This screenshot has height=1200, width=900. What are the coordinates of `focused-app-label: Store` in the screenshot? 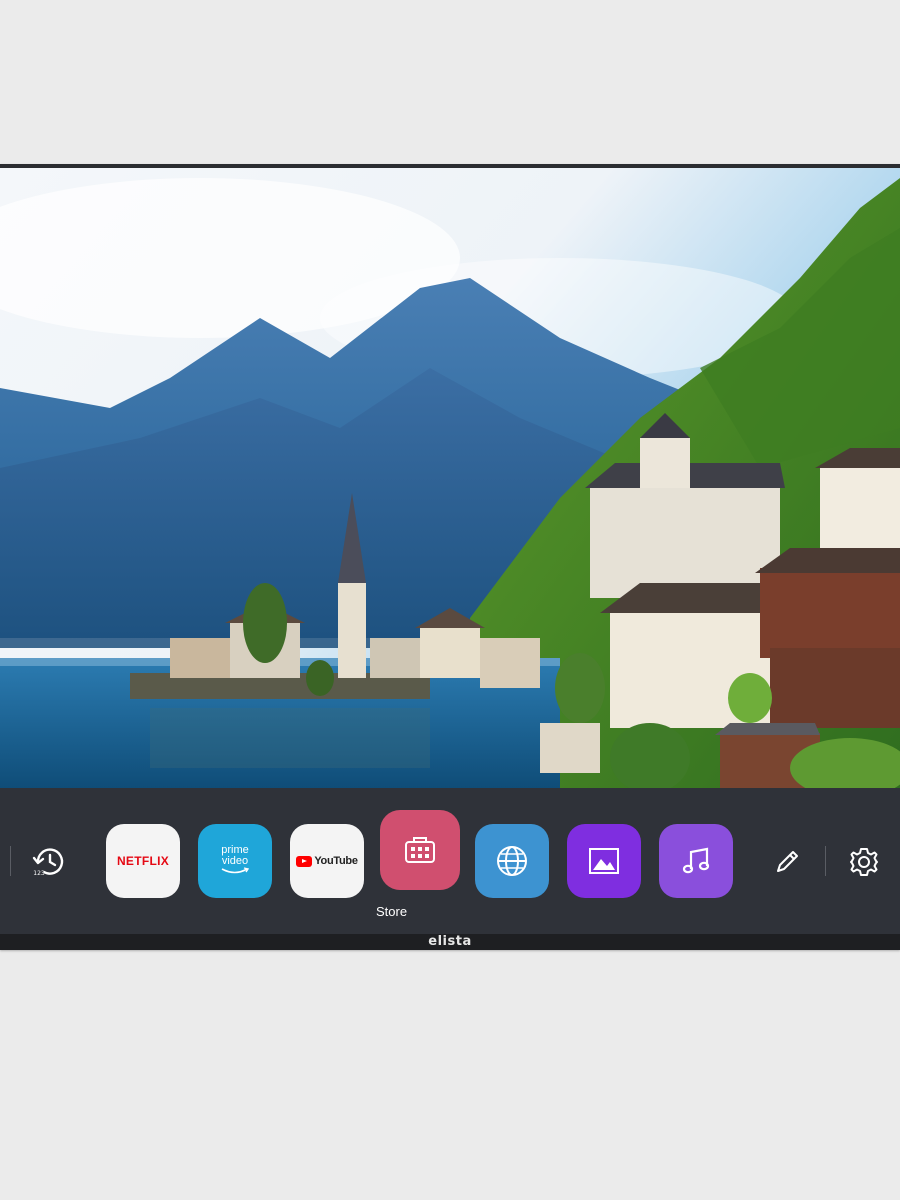 It's located at (392, 911).